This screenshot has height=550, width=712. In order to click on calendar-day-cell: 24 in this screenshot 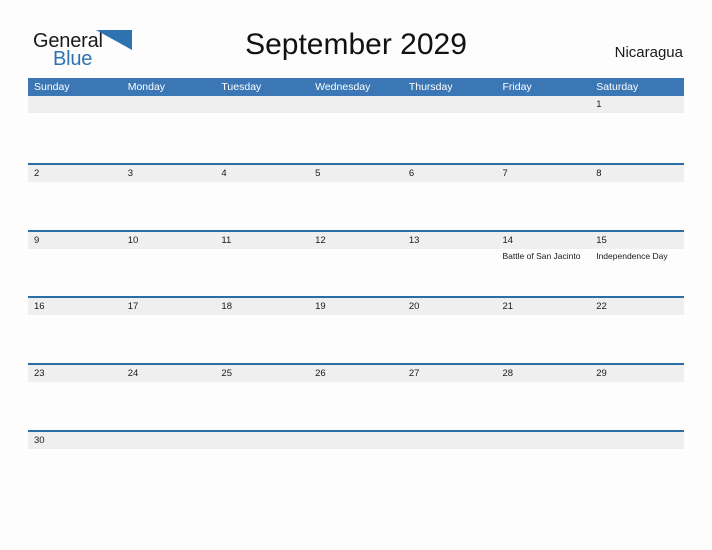, I will do `click(169, 397)`.